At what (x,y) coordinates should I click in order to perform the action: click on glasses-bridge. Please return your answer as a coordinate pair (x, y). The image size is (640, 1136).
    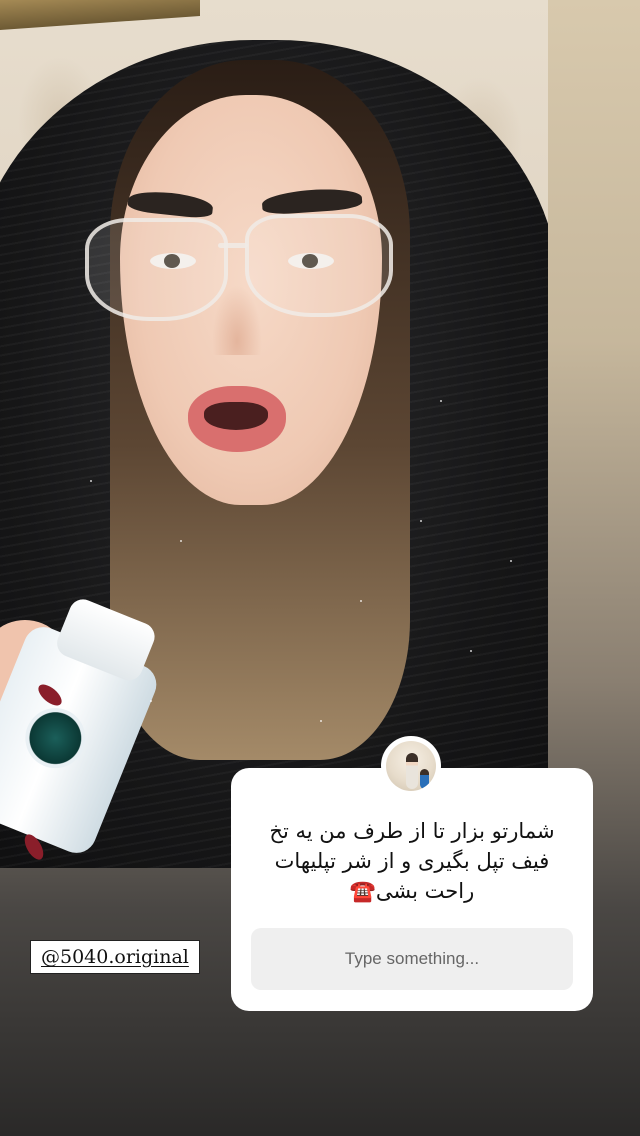
    Looking at the image, I should click on (233, 245).